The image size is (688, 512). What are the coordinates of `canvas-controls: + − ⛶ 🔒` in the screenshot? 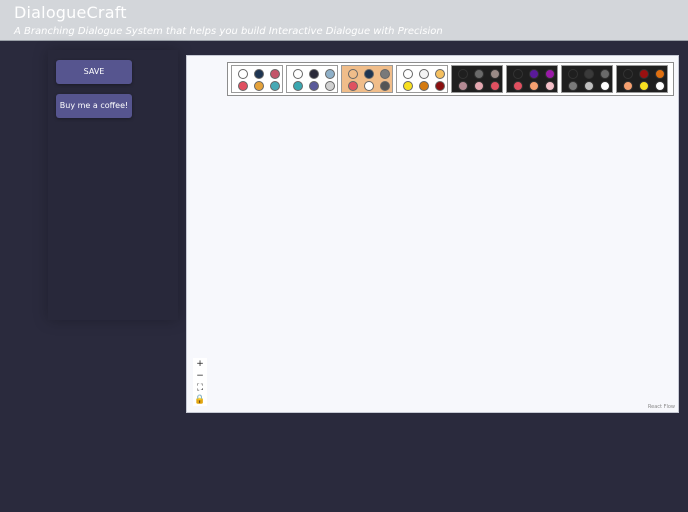 It's located at (200, 382).